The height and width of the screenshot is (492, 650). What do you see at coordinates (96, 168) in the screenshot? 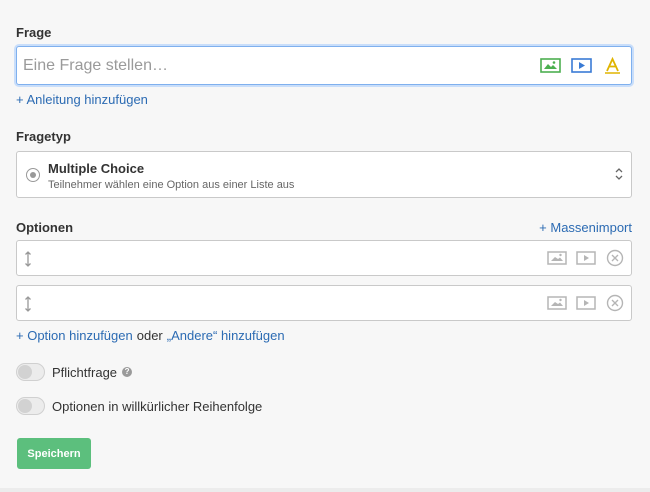
I see `question-type-title: Multiple Choice` at bounding box center [96, 168].